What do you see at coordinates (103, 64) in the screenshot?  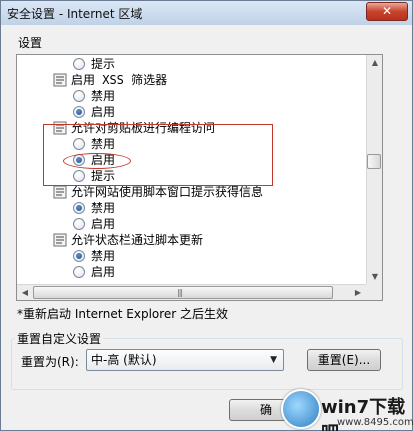 I see `settings-option-label: 提示` at bounding box center [103, 64].